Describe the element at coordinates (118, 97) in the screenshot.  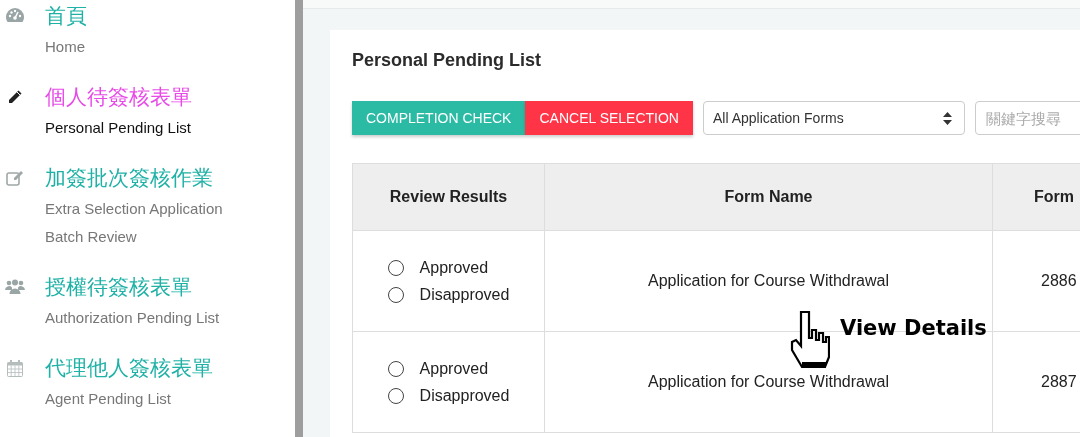
I see `menu-item-title: 個人待簽核表單` at that location.